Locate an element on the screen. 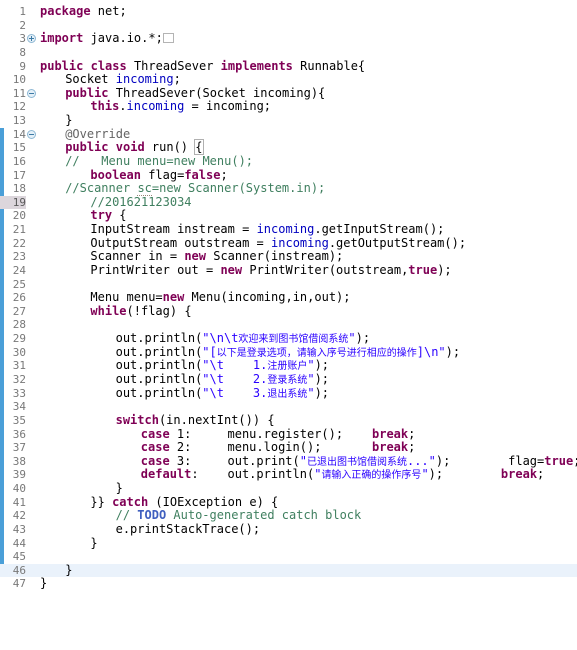 This screenshot has height=650, width=577. line-number: 1 is located at coordinates (13, 12).